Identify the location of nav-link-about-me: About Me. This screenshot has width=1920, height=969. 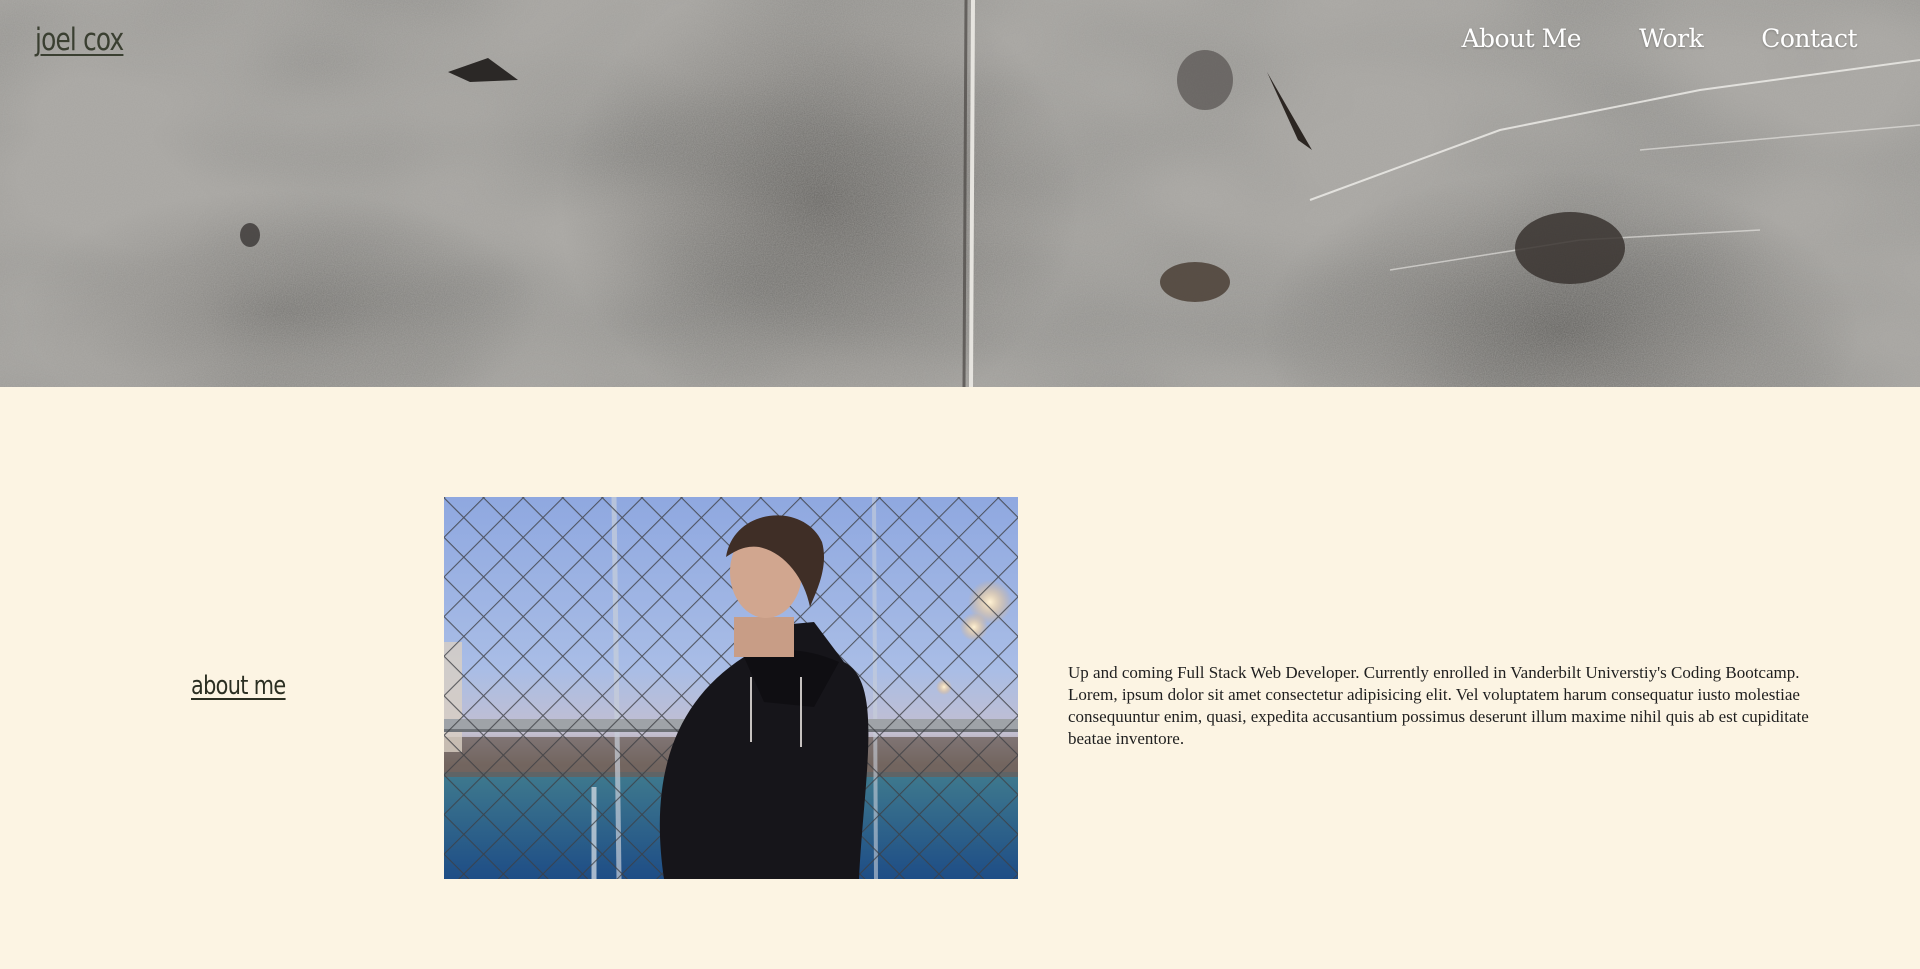
(1521, 38).